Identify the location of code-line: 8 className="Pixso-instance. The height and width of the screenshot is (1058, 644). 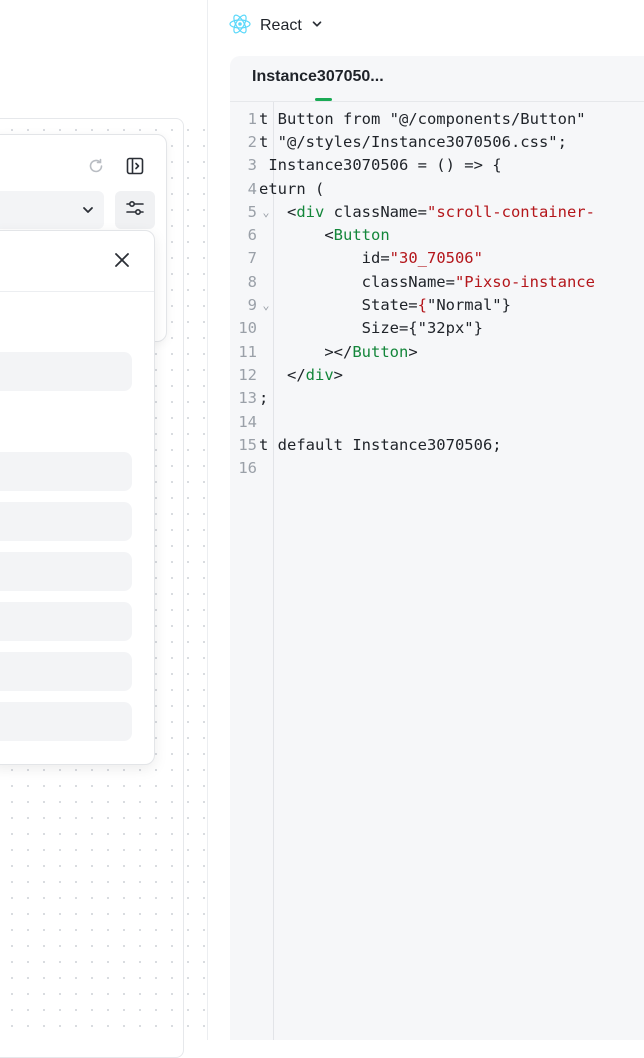
(437, 281).